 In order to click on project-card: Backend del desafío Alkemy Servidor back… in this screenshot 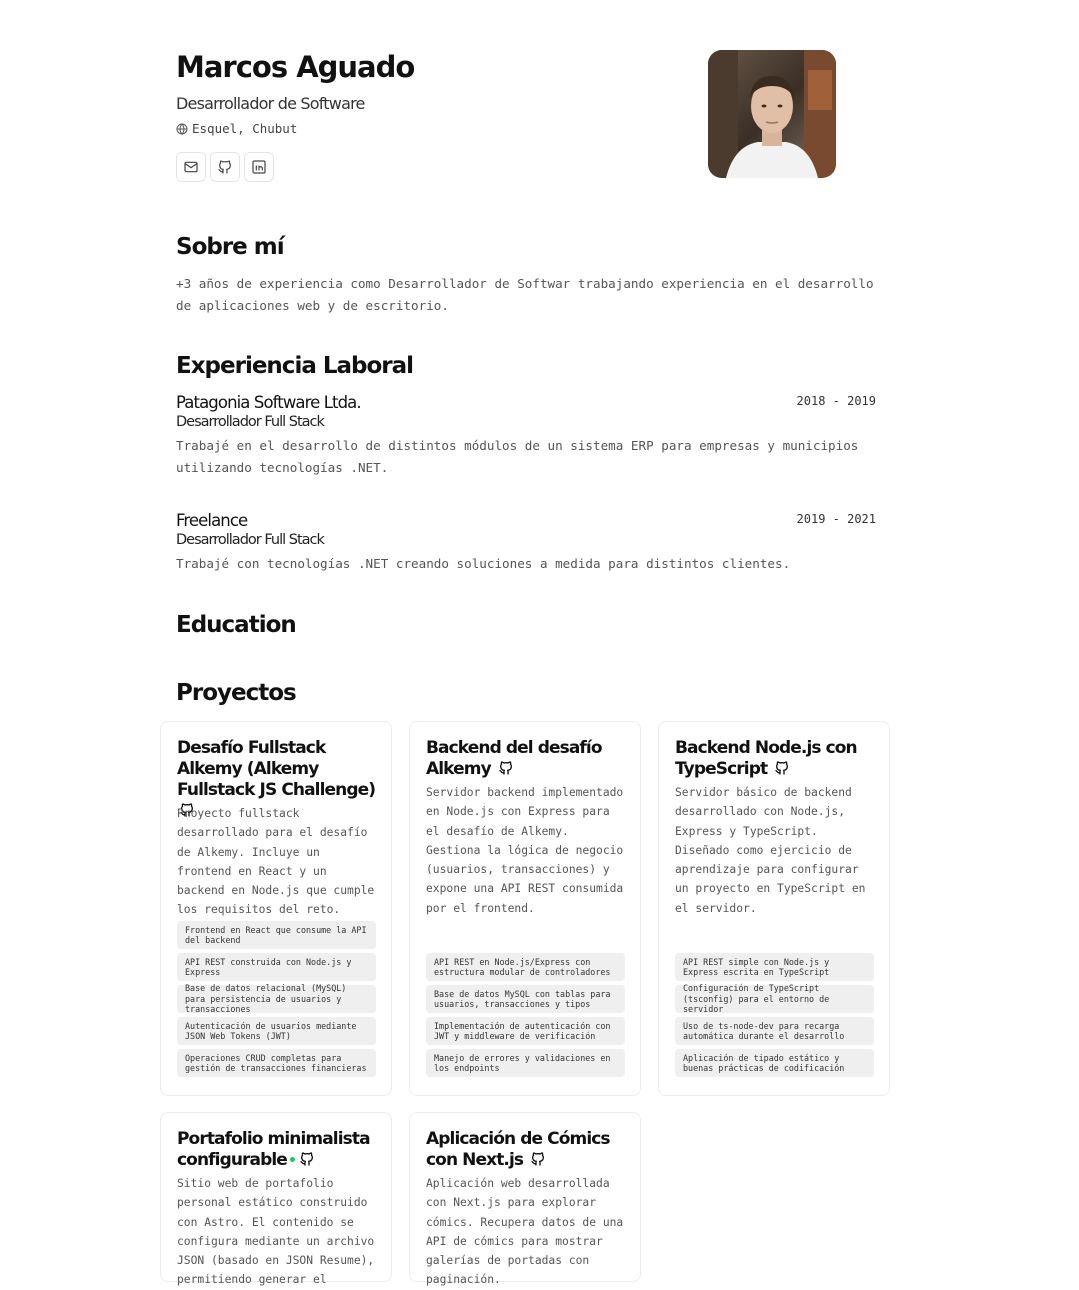, I will do `click(525, 908)`.